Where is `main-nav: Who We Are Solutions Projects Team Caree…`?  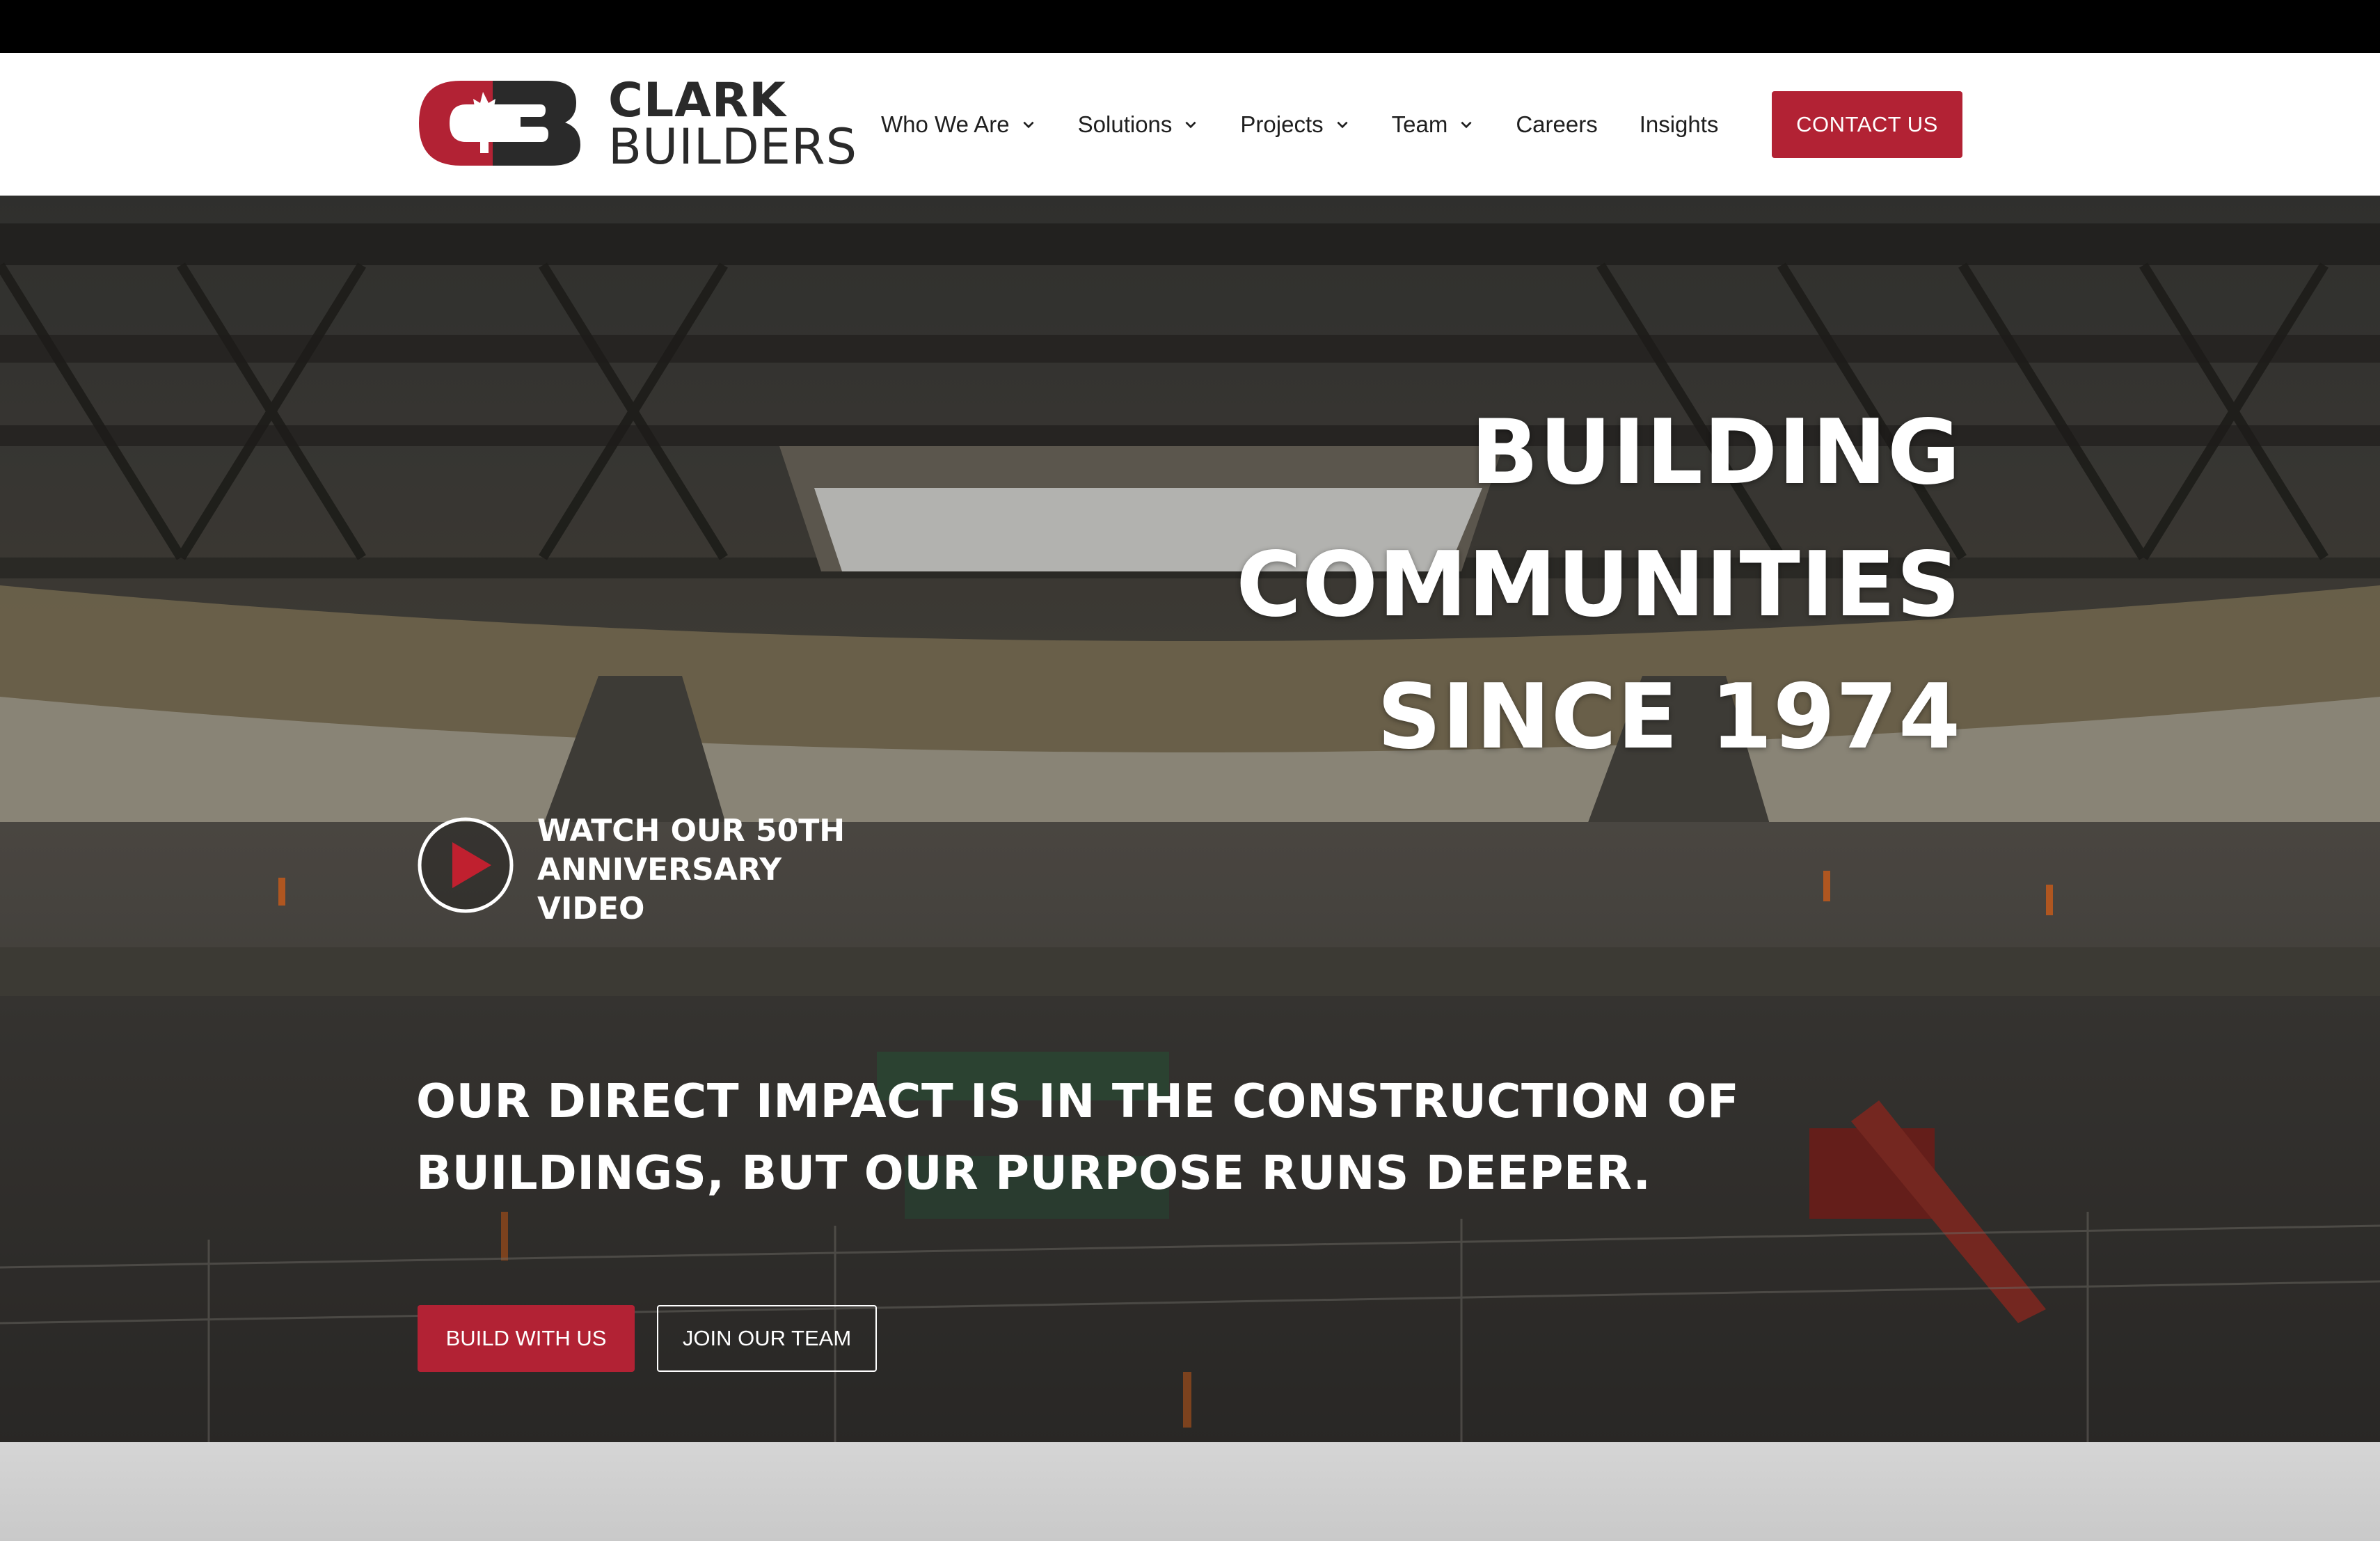
main-nav: Who We Are Solutions Projects Team Caree… is located at coordinates (1320, 124).